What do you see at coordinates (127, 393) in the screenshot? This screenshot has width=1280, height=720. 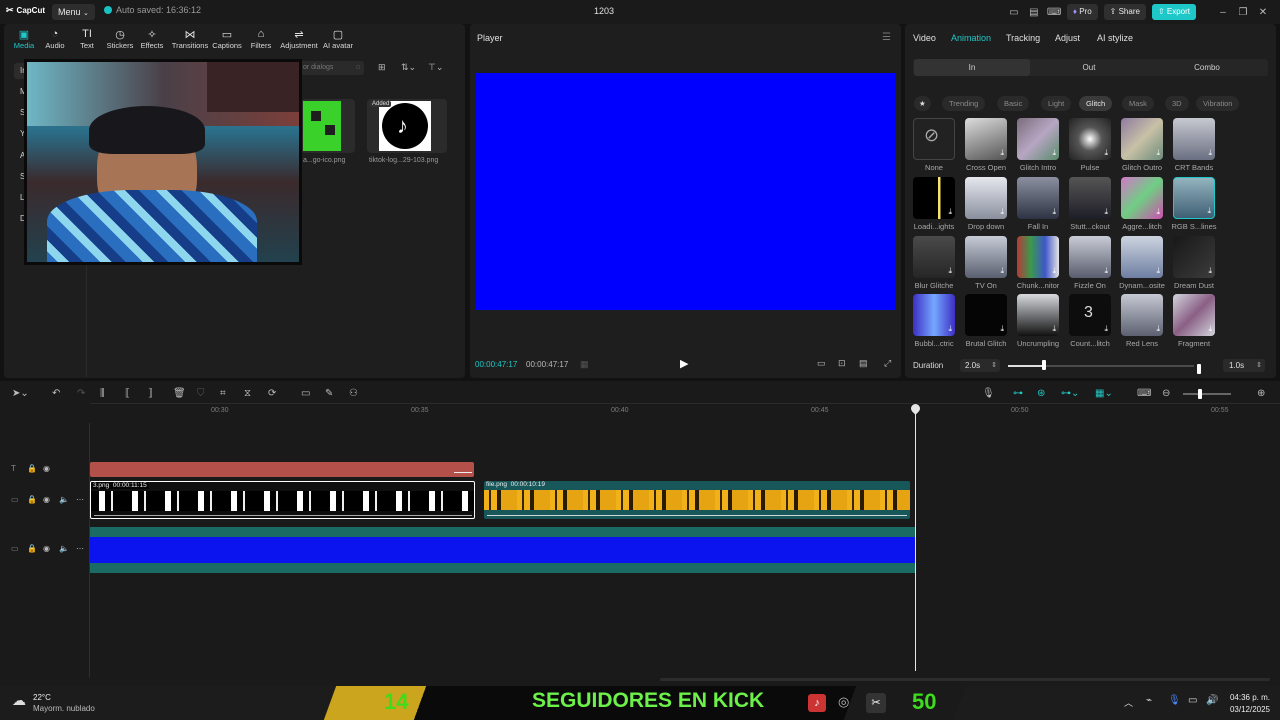 I see `split-left-icon: ⟦` at bounding box center [127, 393].